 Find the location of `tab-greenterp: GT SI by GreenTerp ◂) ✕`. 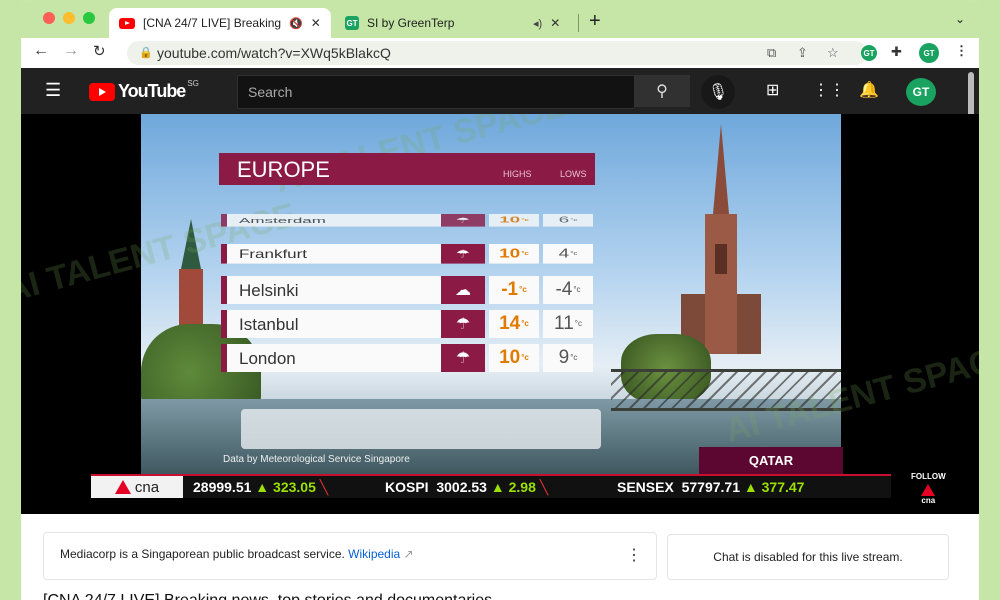

tab-greenterp: GT SI by GreenTerp ◂) ✕ is located at coordinates (452, 23).